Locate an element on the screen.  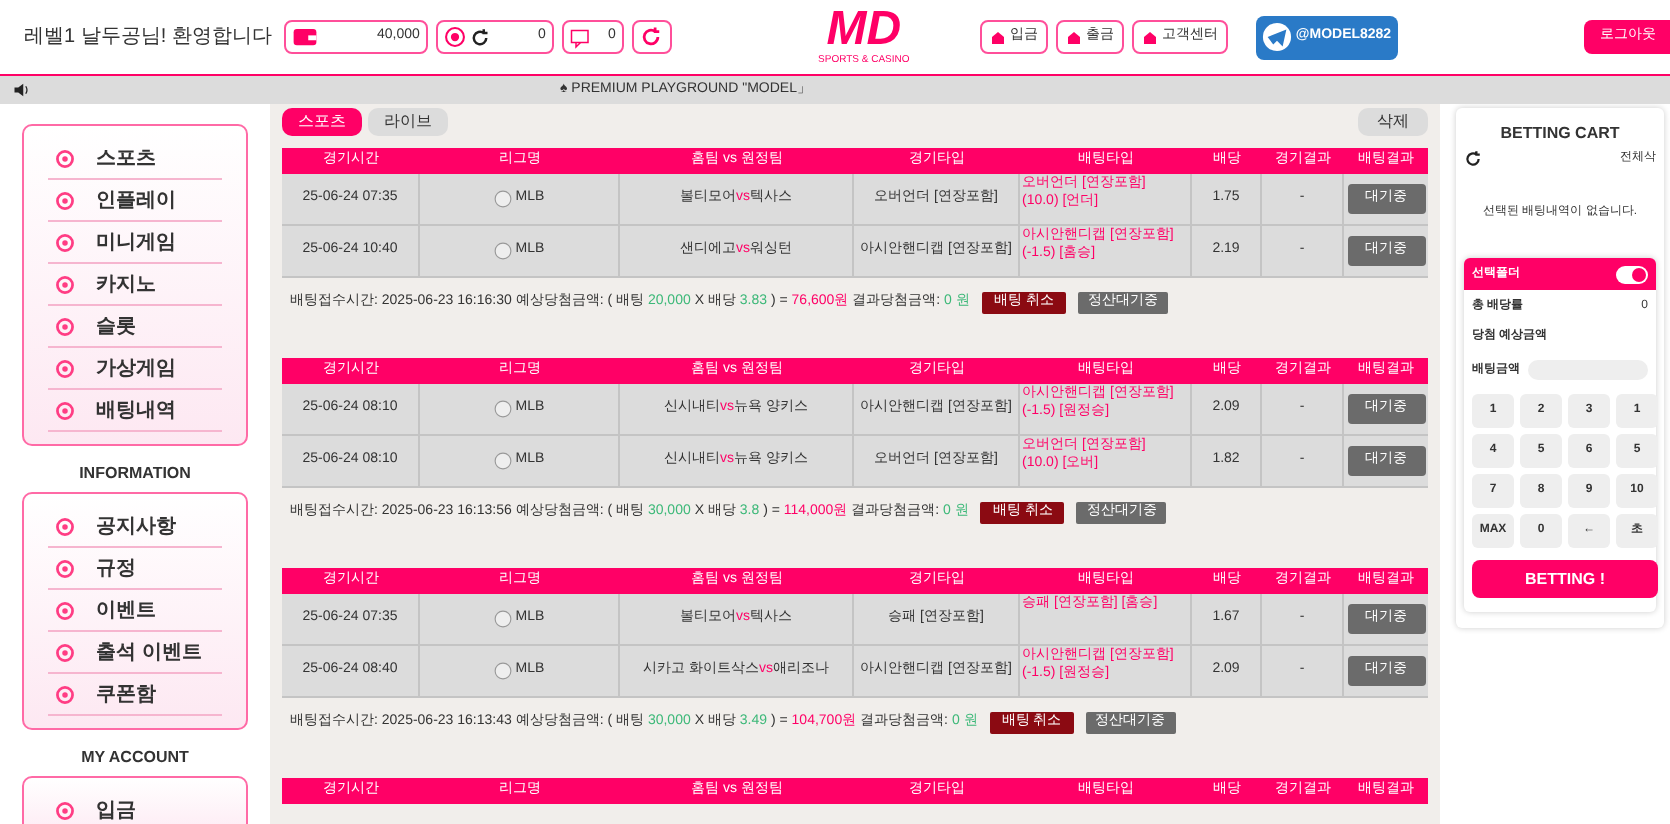
welcome-text: 레벨1 날두공님! 환영합니다 is located at coordinates (148, 37).